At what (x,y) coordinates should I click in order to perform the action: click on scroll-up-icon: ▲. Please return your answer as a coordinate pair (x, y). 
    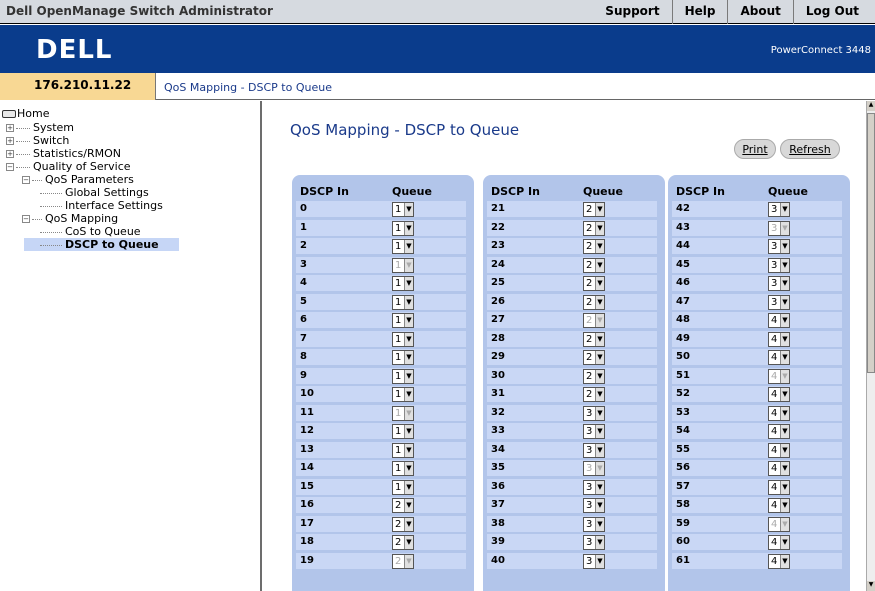
    Looking at the image, I should click on (871, 106).